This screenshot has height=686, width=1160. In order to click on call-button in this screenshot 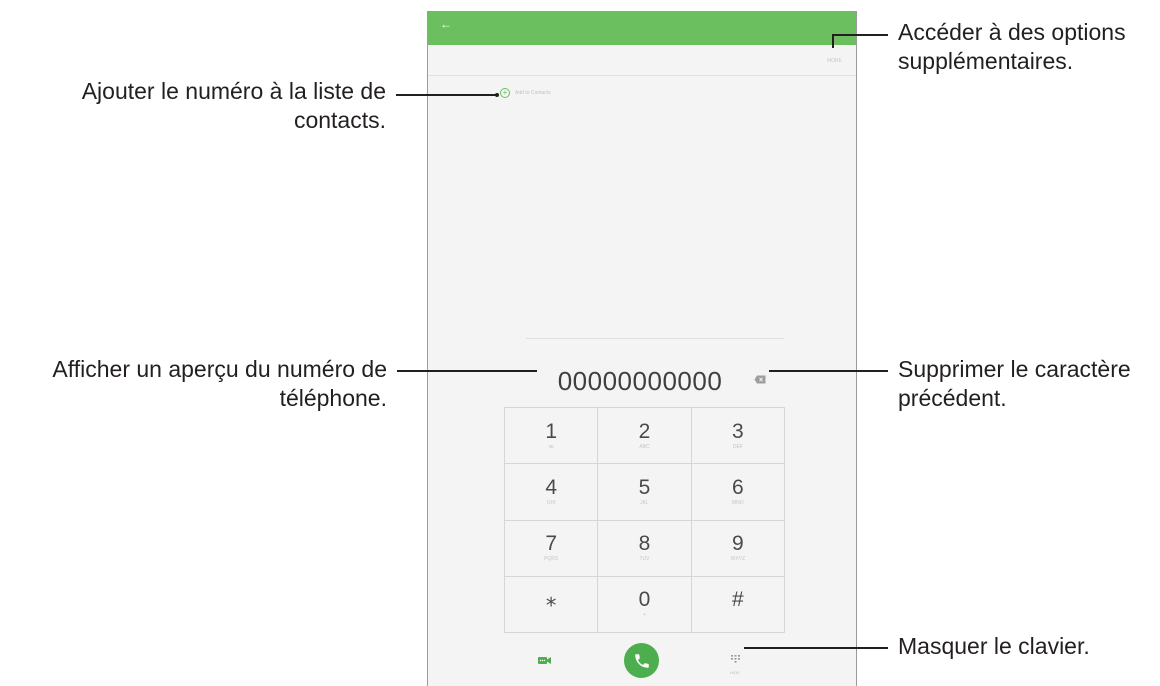, I will do `click(641, 660)`.